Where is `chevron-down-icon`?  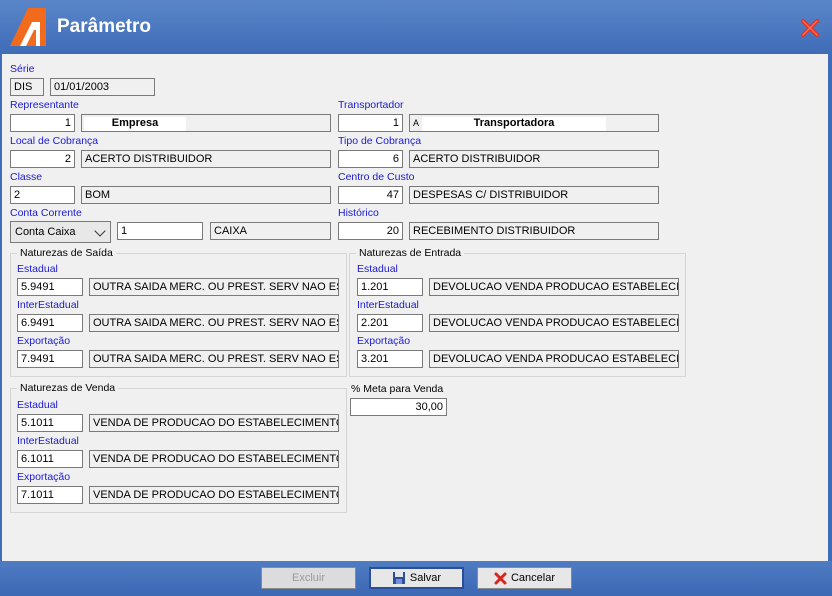
chevron-down-icon is located at coordinates (100, 231).